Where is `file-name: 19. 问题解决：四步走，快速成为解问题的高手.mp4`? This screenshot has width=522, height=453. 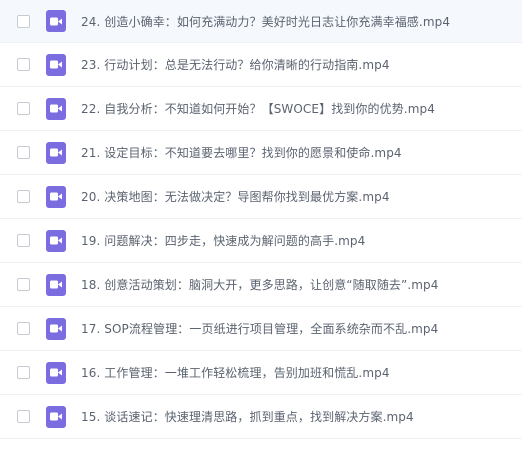 file-name: 19. 问题解决：四步走，快速成为解问题的高手.mp4 is located at coordinates (223, 240).